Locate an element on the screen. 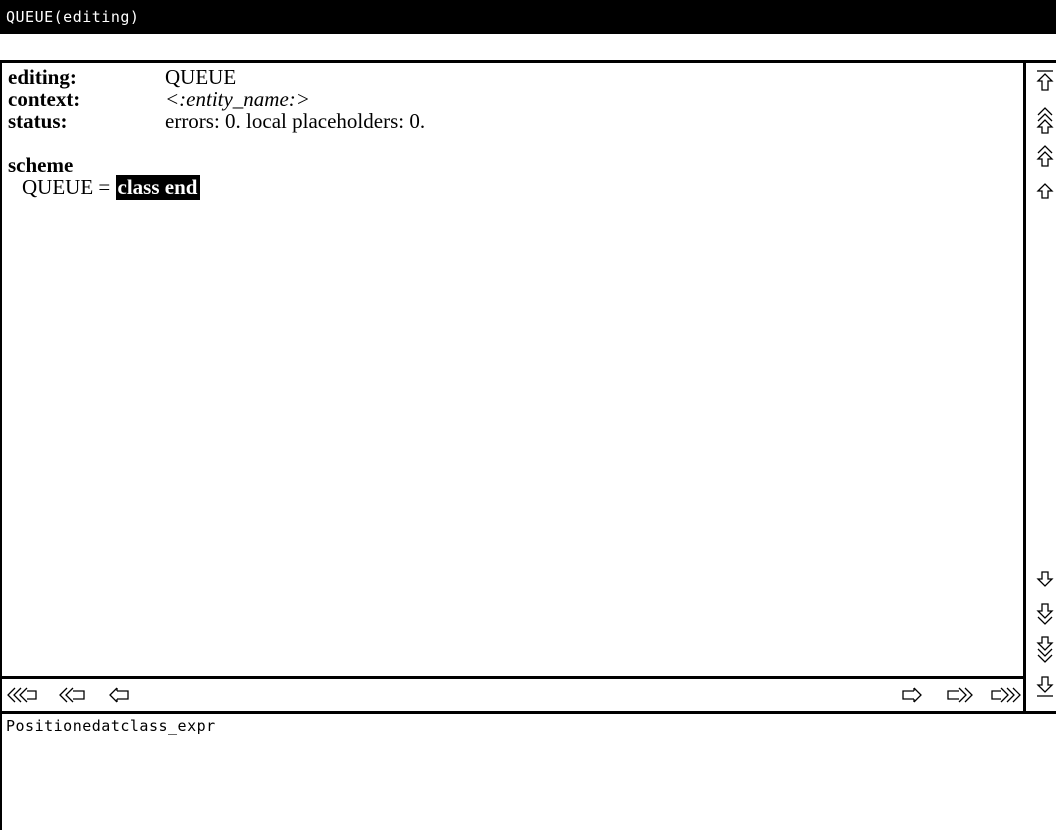 The width and height of the screenshot is (1056, 830). status-divider is located at coordinates (528, 712).